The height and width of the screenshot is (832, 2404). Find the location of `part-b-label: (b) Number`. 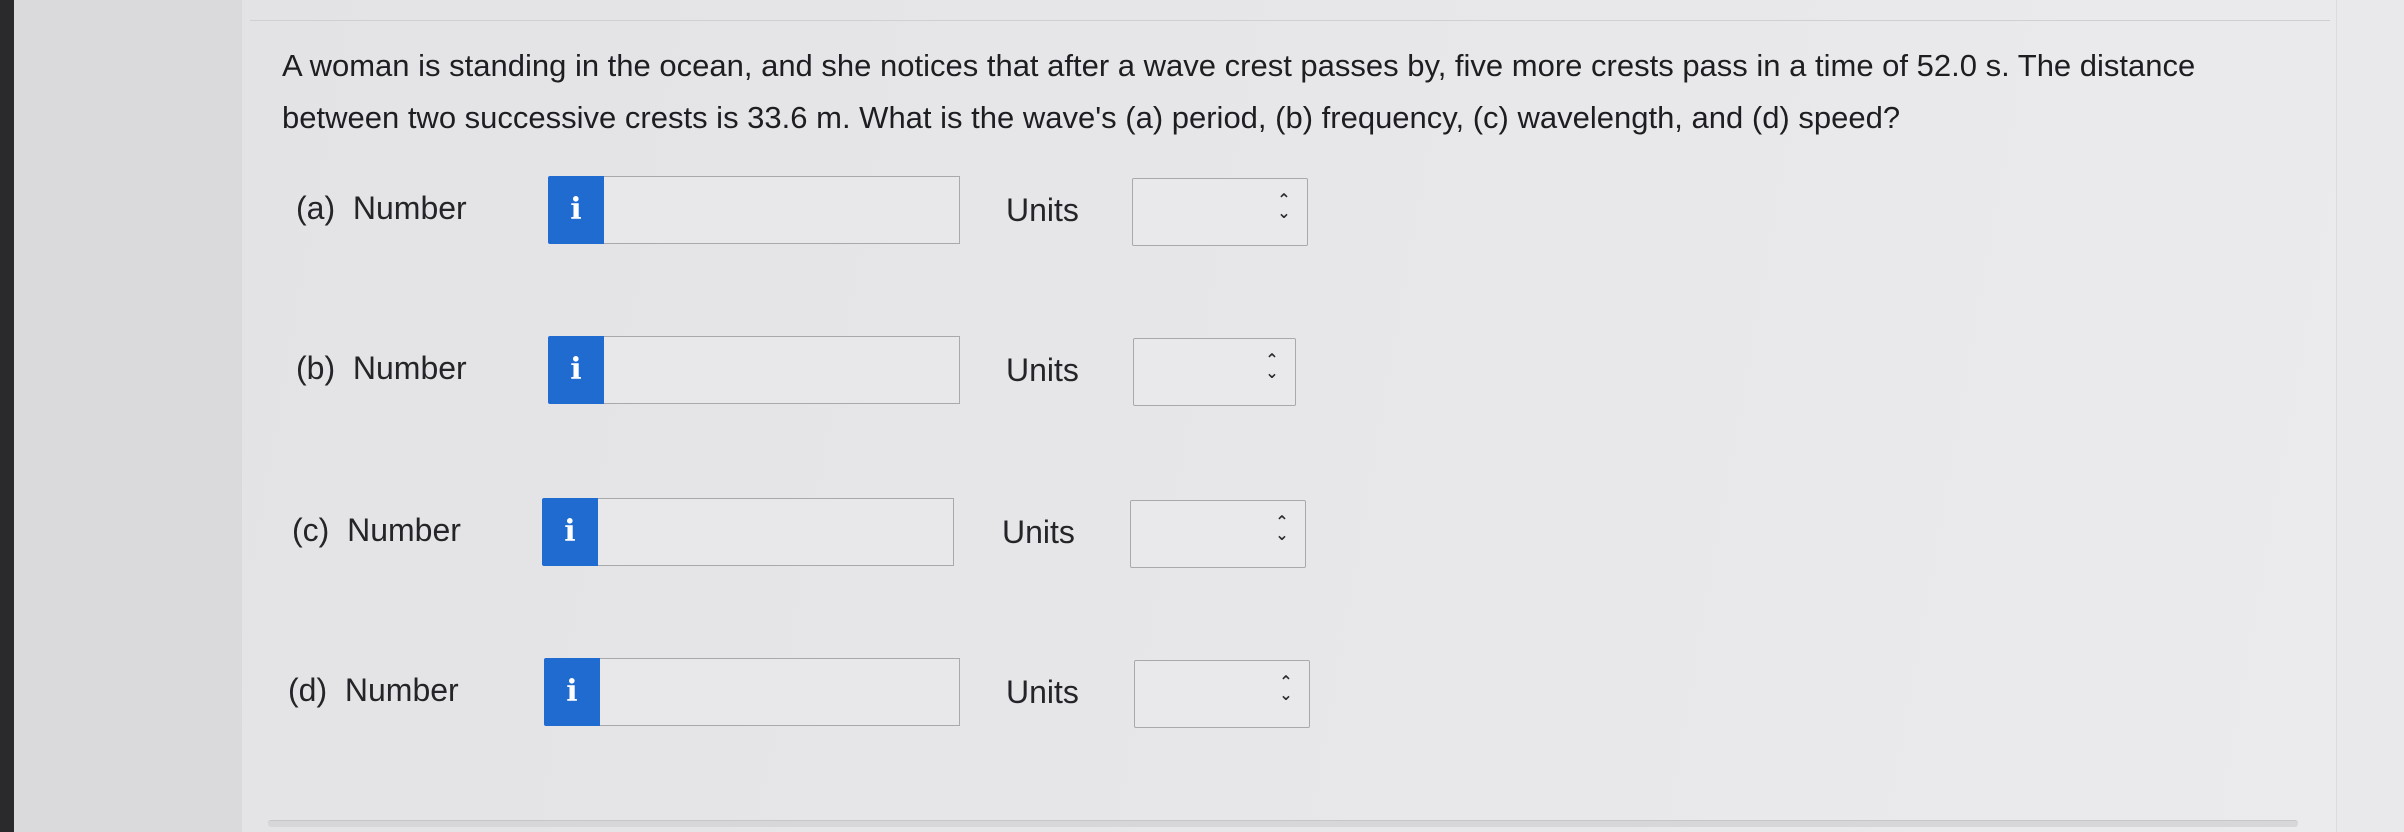

part-b-label: (b) Number is located at coordinates (381, 368).